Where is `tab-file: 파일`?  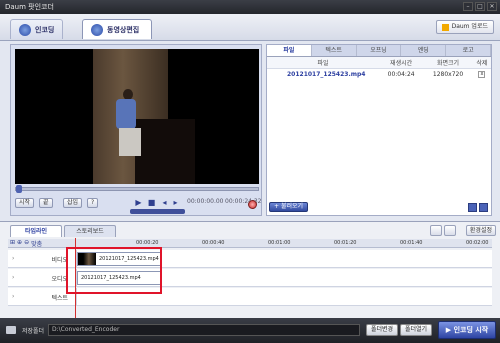 tab-file: 파일 is located at coordinates (289, 50).